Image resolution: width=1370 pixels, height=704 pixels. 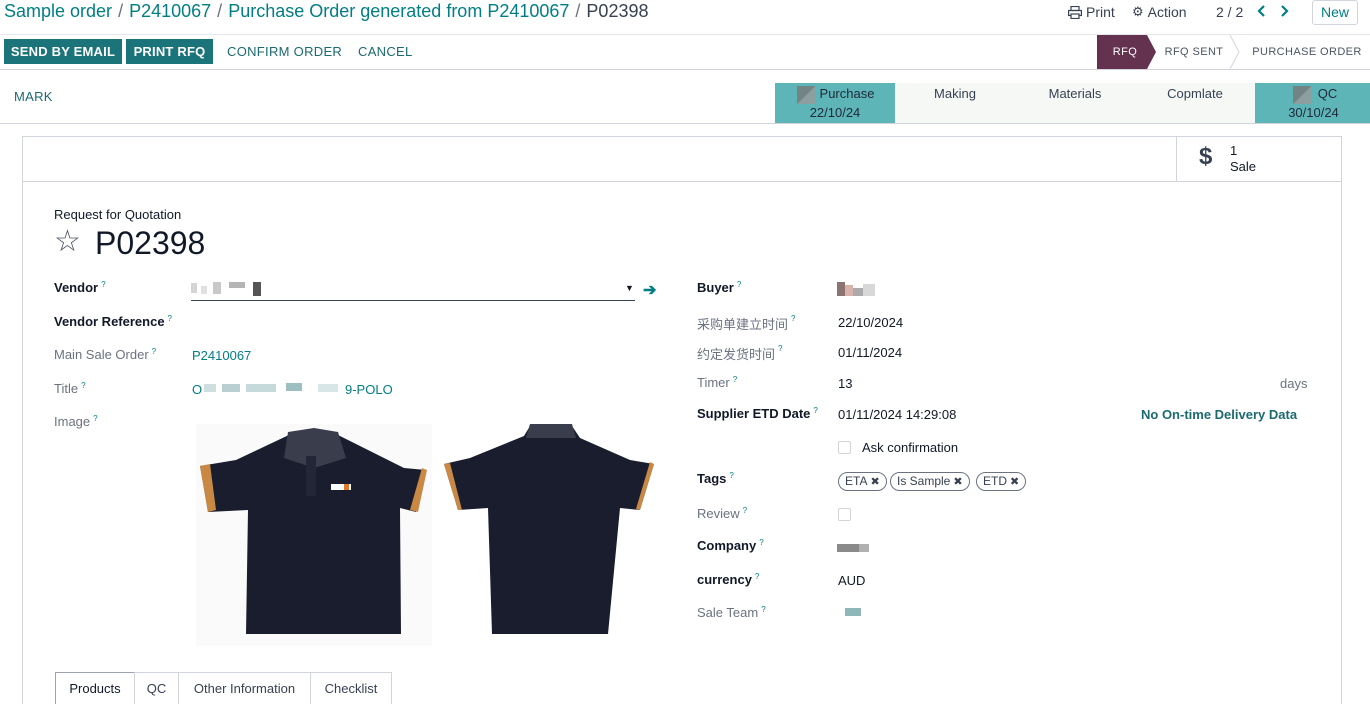 I want to click on action-label: Action, so click(x=1167, y=12).